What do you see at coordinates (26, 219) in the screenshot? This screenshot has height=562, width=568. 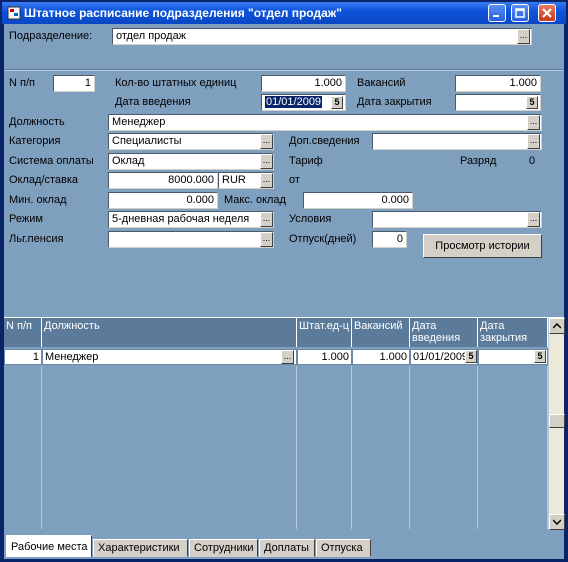 I see `mode-label: Режим` at bounding box center [26, 219].